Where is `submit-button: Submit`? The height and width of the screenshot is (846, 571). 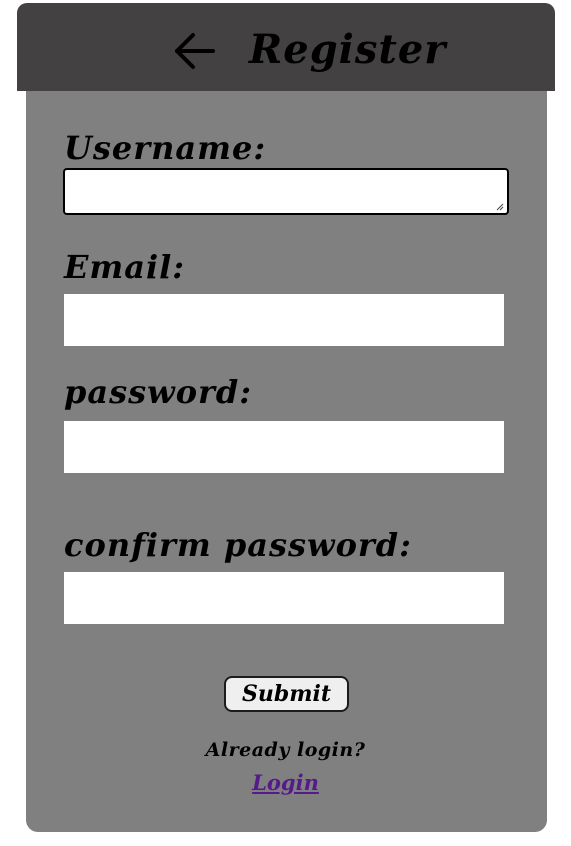 submit-button: Submit is located at coordinates (286, 694).